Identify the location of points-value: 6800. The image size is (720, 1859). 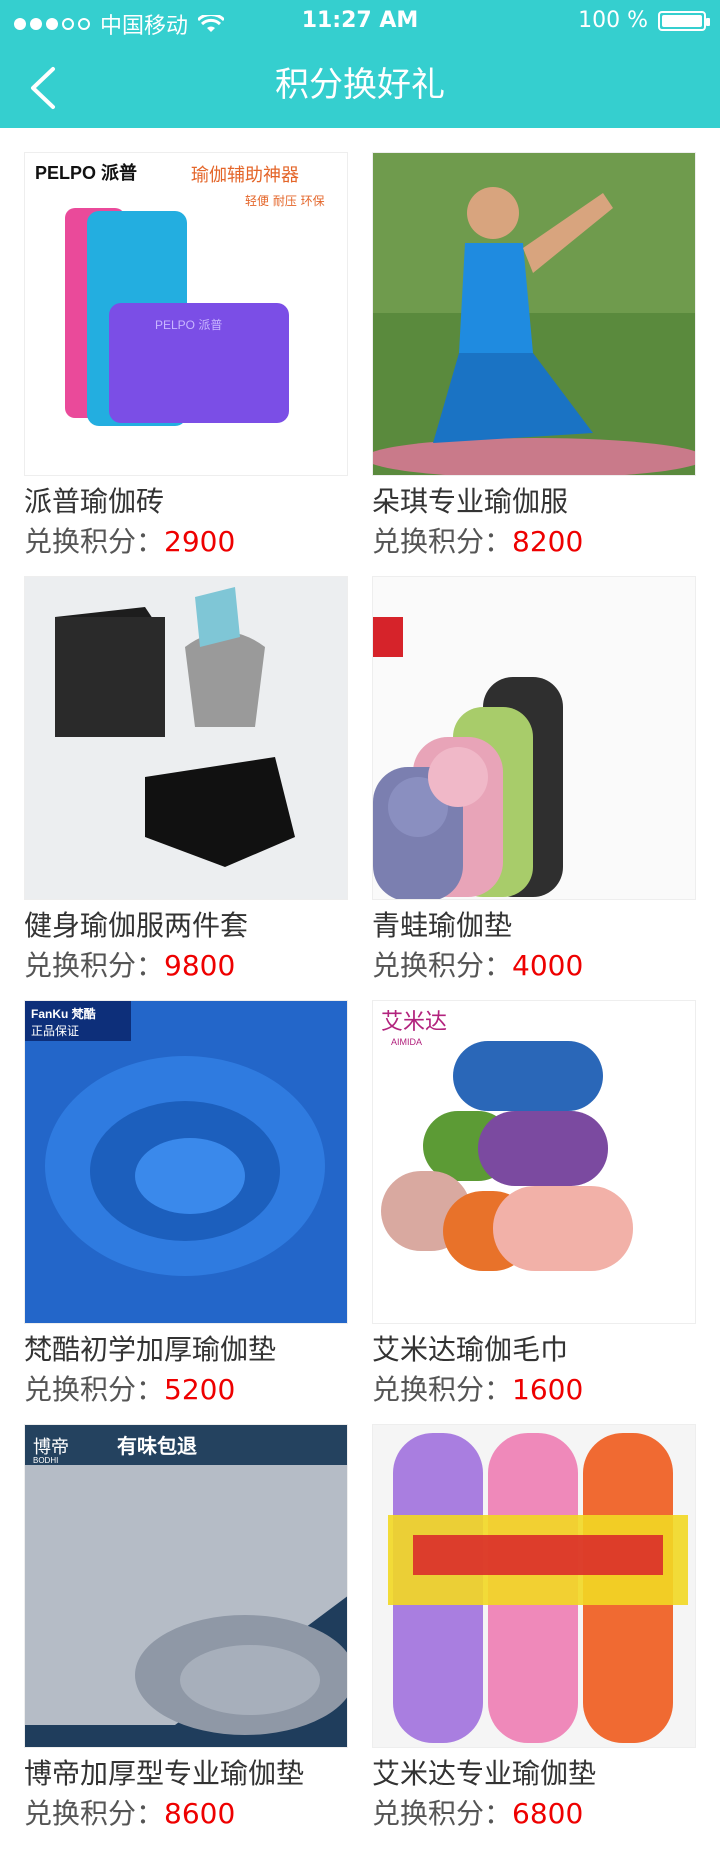
(548, 1813).